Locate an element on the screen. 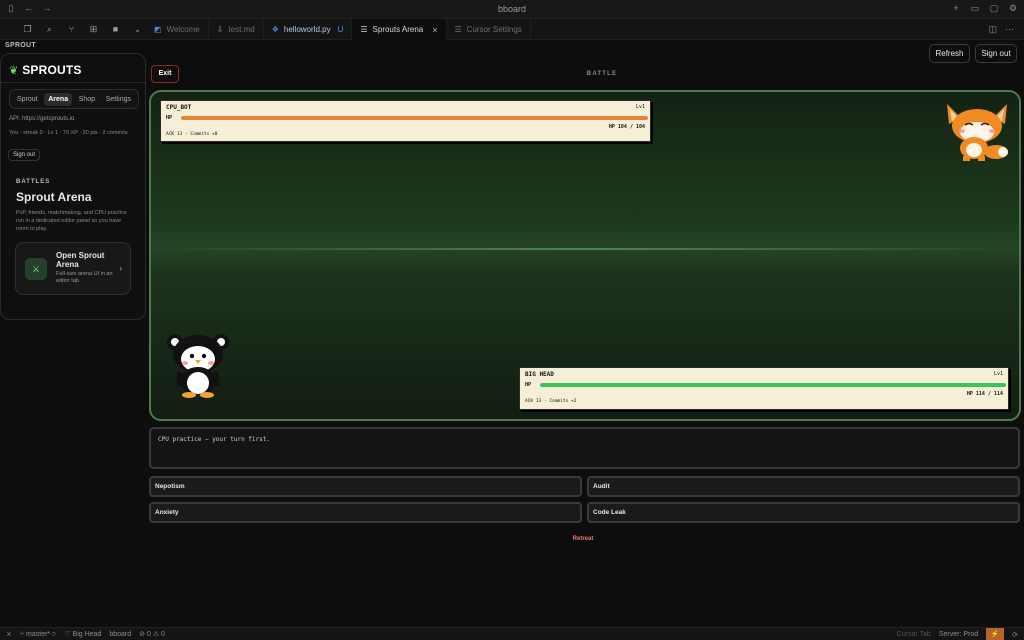 The height and width of the screenshot is (640, 1024). remote-icon: ⨯ is located at coordinates (9, 634).